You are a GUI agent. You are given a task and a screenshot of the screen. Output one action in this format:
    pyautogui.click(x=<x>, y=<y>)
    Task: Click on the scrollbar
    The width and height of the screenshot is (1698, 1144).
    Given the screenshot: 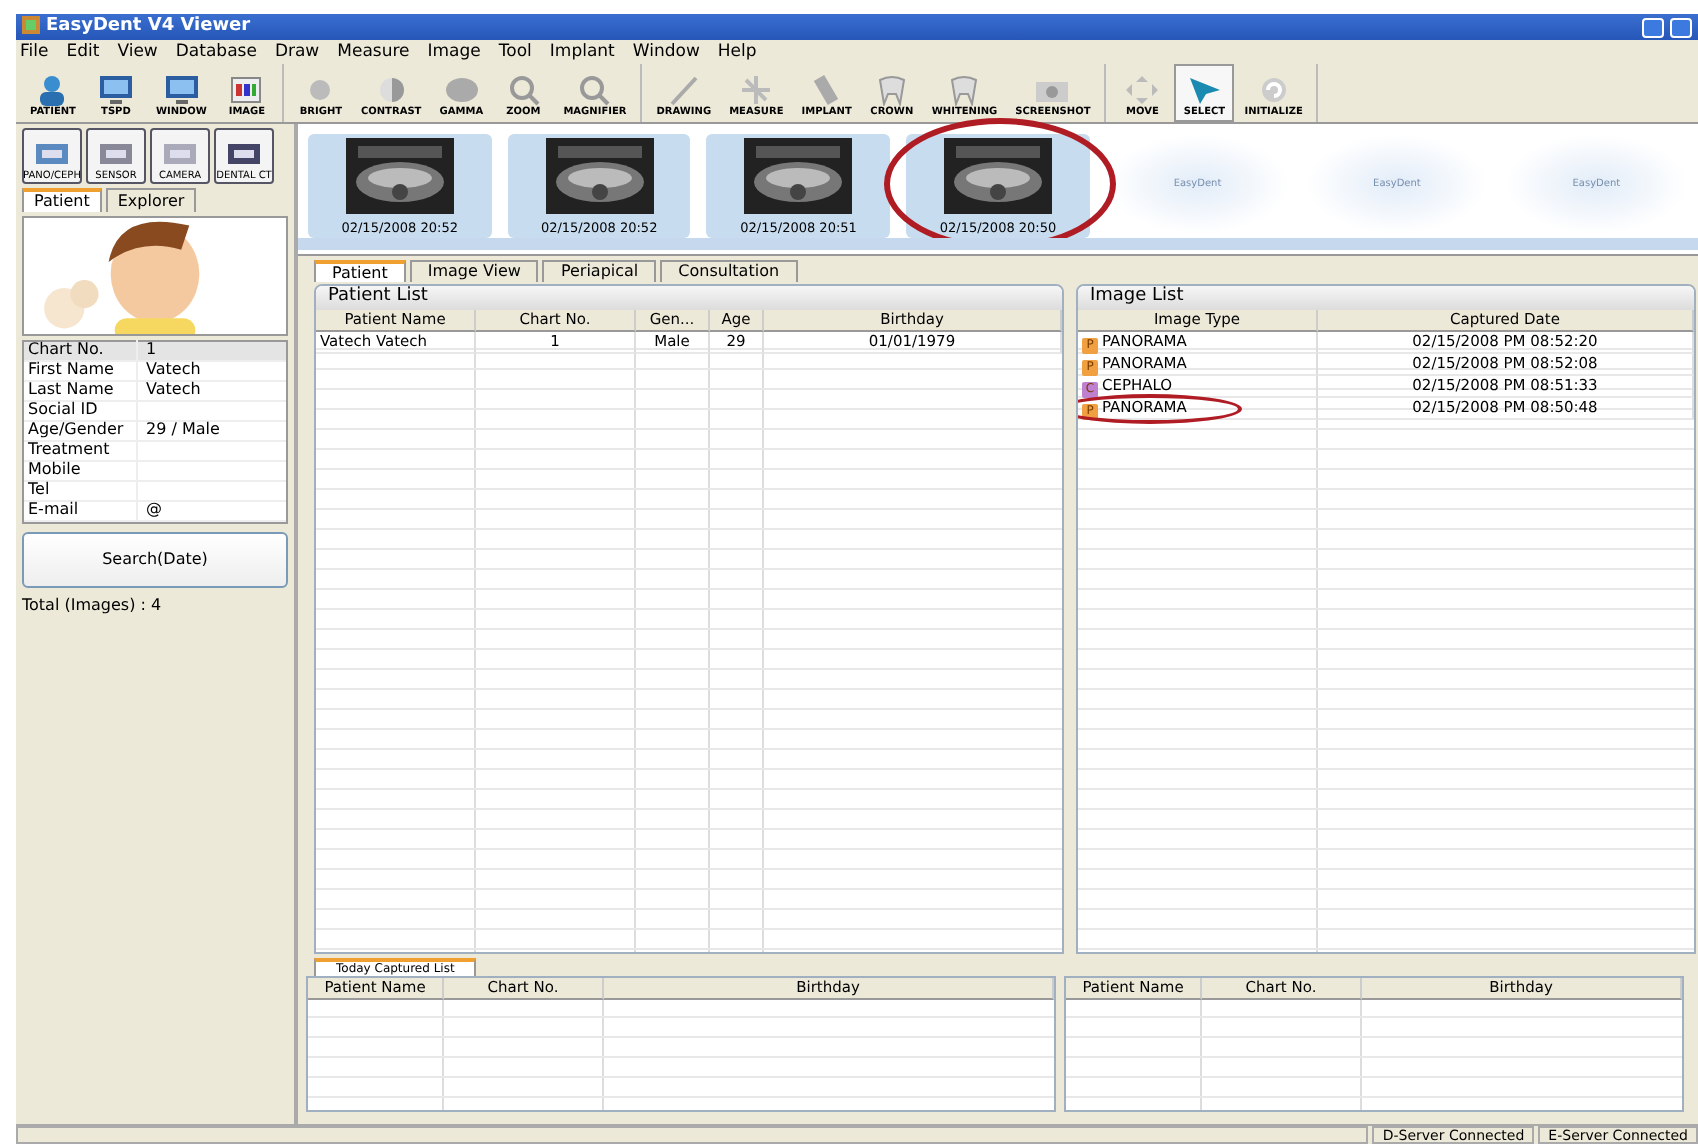 What is the action you would take?
    pyautogui.click(x=998, y=244)
    